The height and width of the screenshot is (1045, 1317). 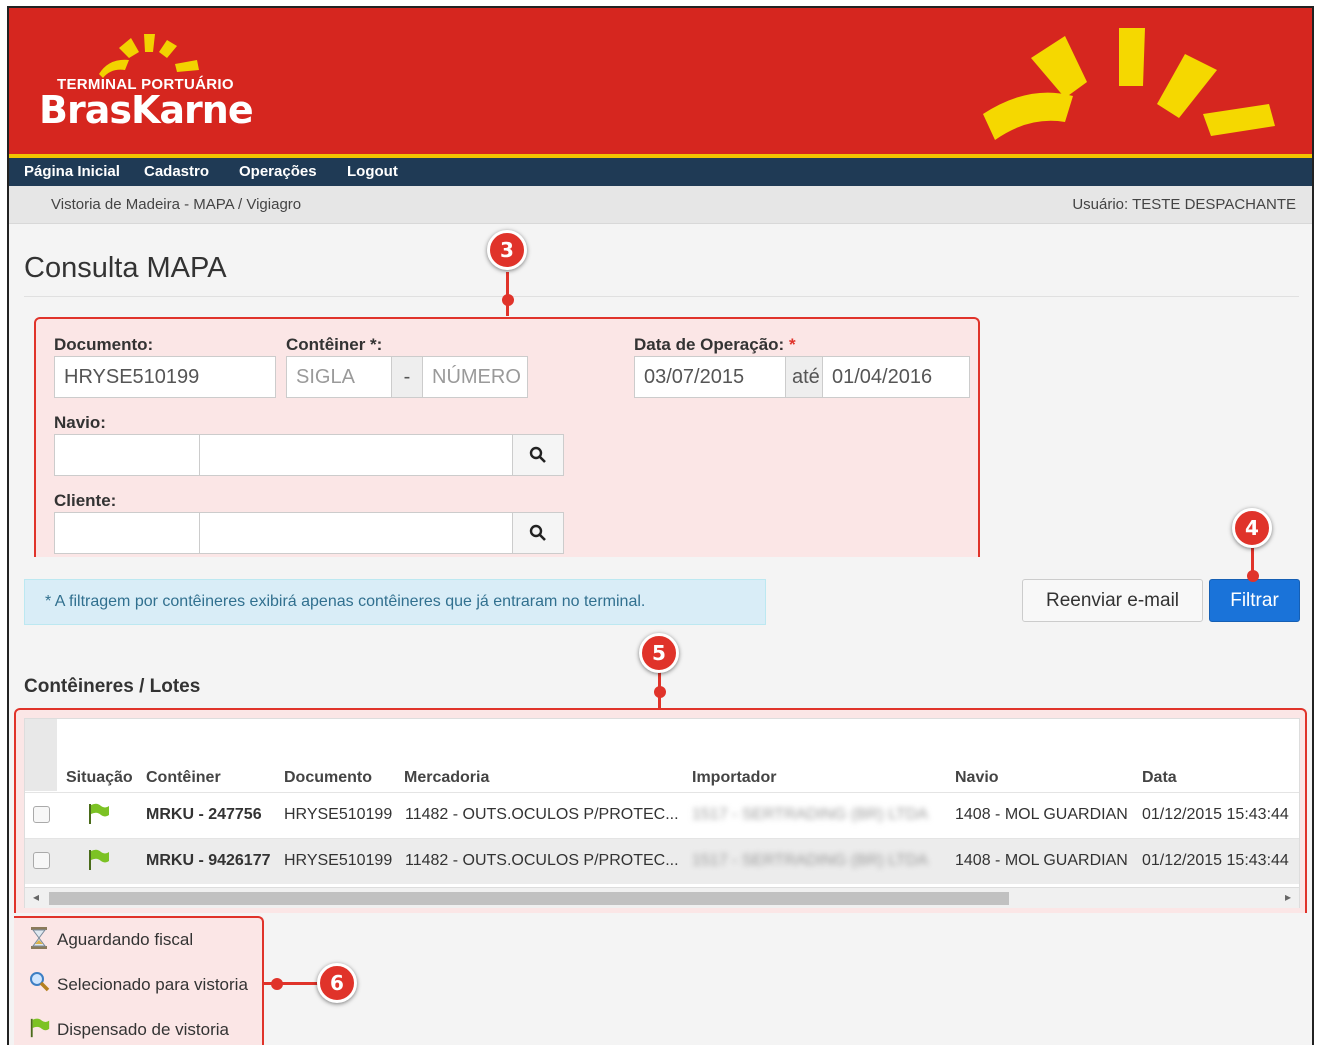 I want to click on callout-3: 3, so click(x=507, y=250).